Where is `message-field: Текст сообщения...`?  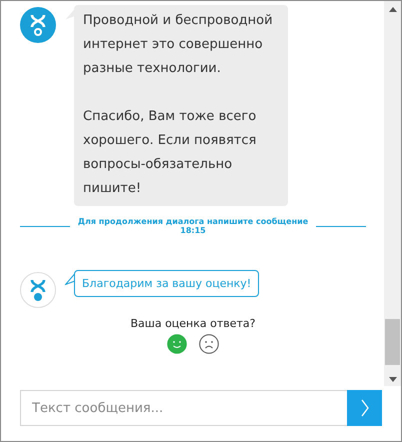
message-field: Текст сообщения... is located at coordinates (183, 408).